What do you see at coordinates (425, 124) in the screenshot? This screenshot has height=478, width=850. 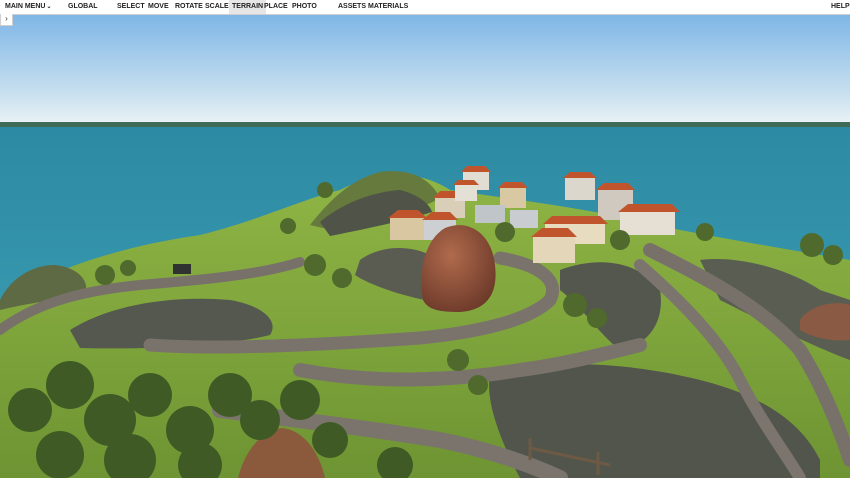 I see `horizon-land` at bounding box center [425, 124].